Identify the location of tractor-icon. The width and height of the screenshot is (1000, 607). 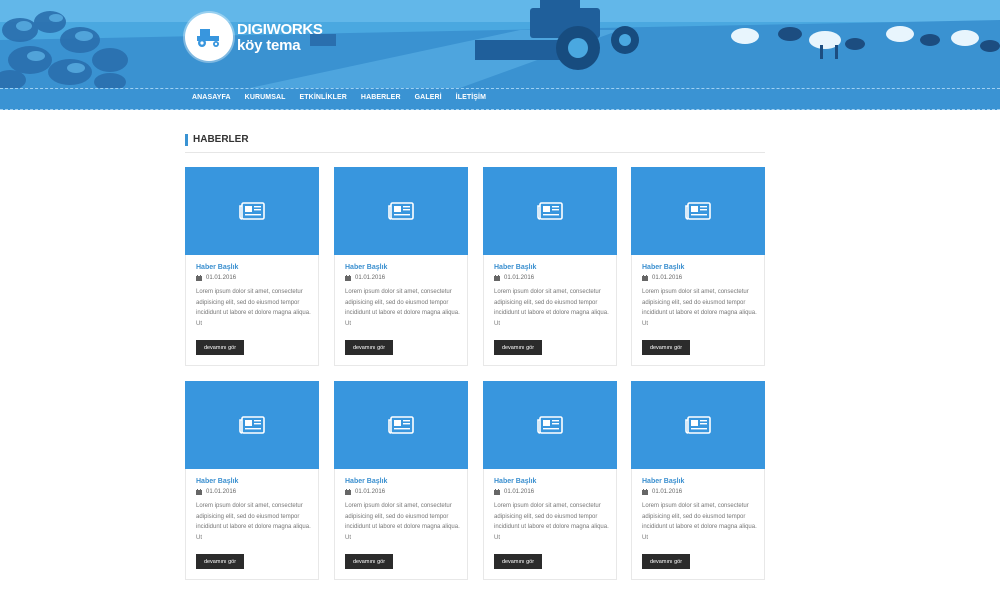
(209, 37).